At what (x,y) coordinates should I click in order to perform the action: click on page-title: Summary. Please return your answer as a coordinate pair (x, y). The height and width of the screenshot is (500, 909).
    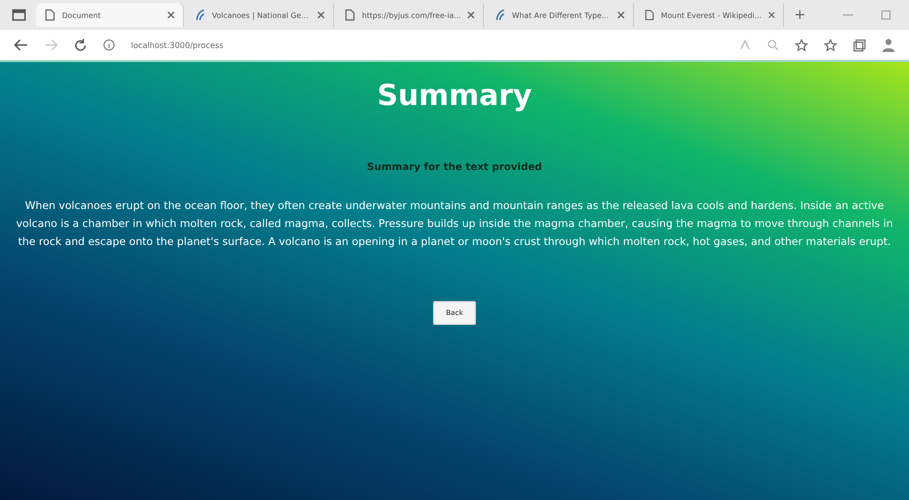
    Looking at the image, I should click on (454, 95).